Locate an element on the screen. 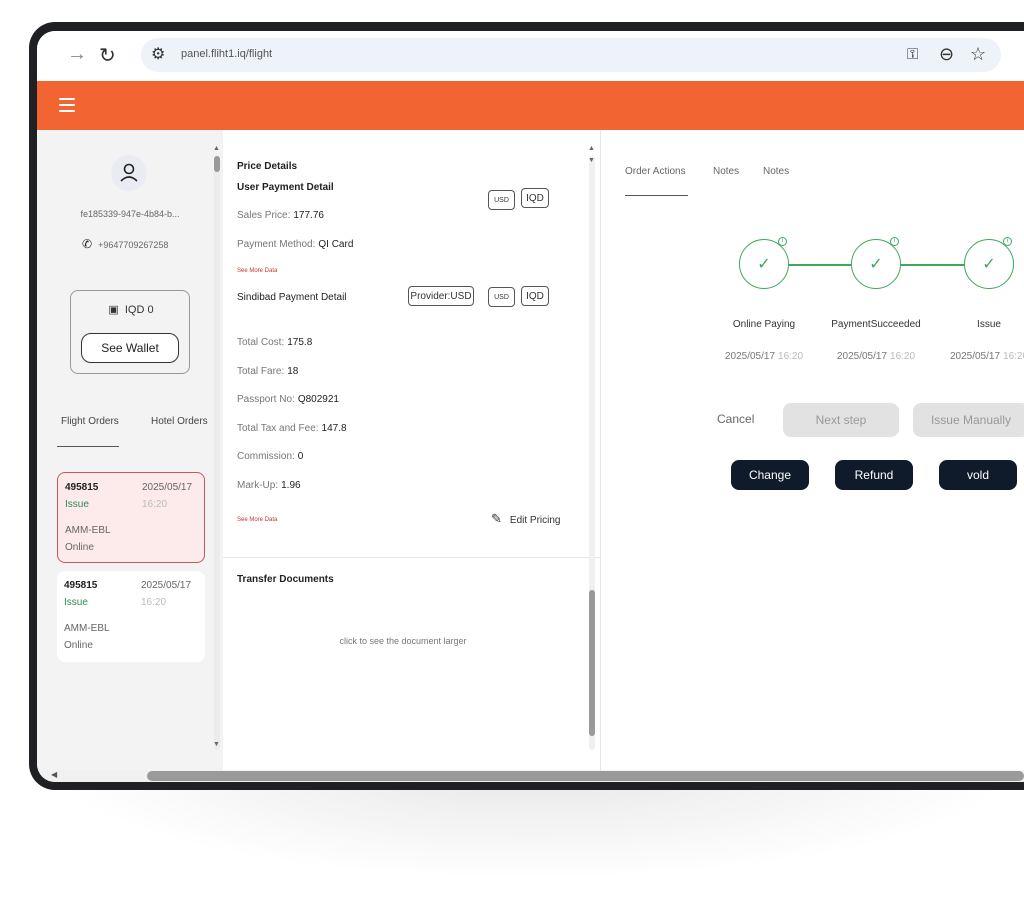 Image resolution: width=1024 pixels, height=906 pixels. total-cost-label: Total Cost: is located at coordinates (261, 342).